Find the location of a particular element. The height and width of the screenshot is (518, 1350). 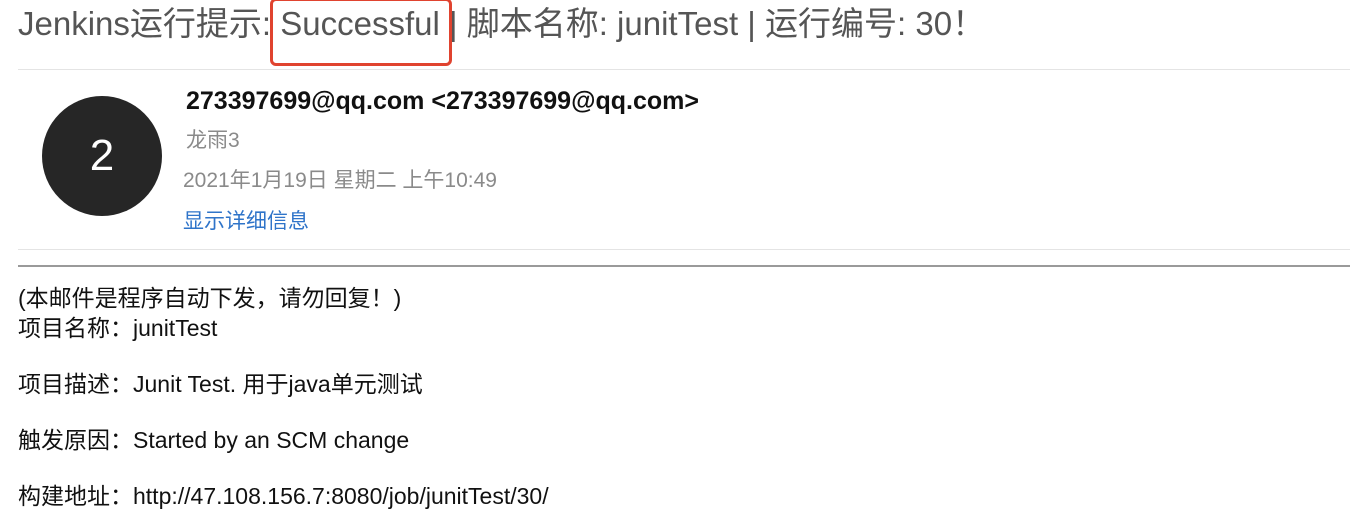

project-description-line: 项目描述：Junit Test. 用于java单元测试 is located at coordinates (220, 384).